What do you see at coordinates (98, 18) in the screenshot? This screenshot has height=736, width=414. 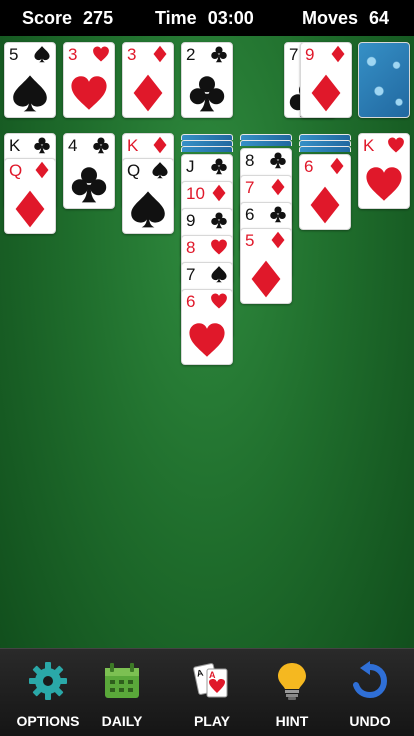 I see `score-value: 275` at bounding box center [98, 18].